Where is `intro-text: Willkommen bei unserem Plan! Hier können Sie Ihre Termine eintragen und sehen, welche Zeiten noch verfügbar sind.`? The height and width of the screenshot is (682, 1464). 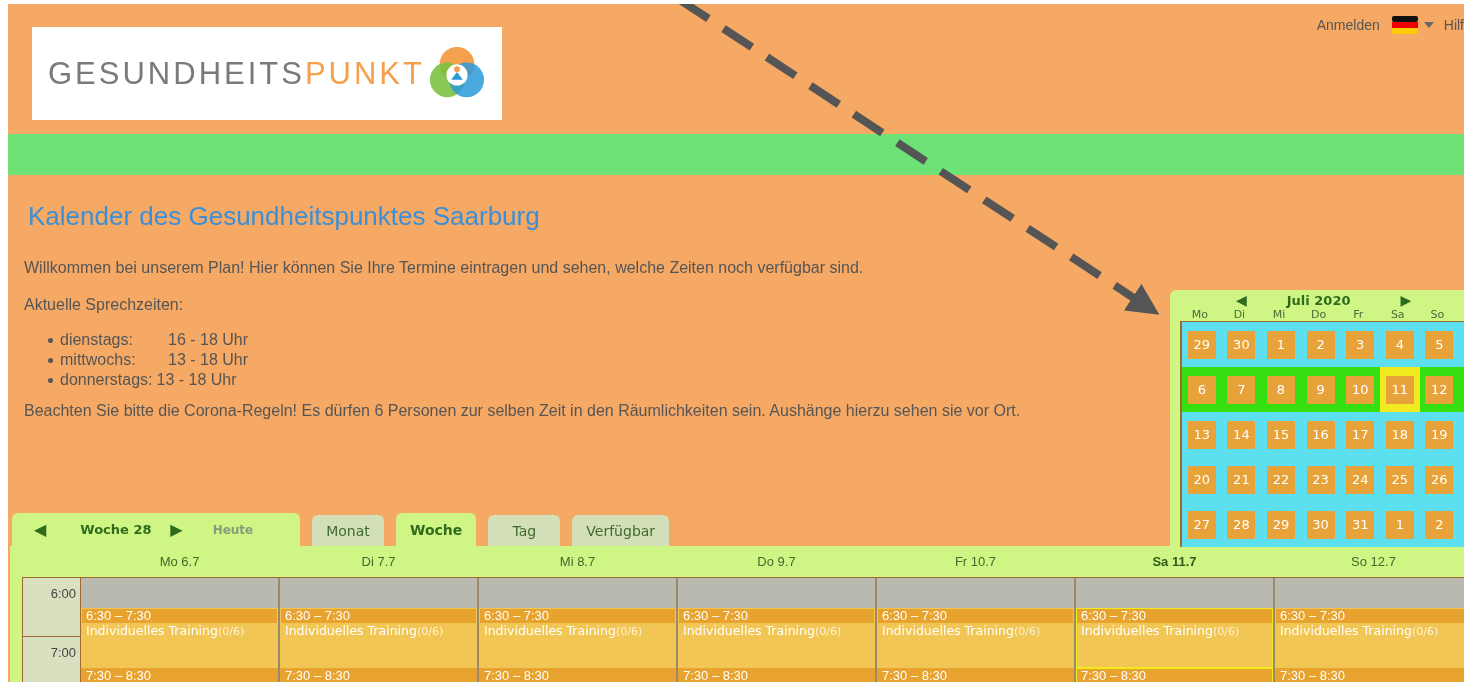
intro-text: Willkommen bei unserem Plan! Hier können Sie Ihre Termine eintragen und sehen, welche Zeiten noch verfügbar sind. is located at coordinates (444, 268).